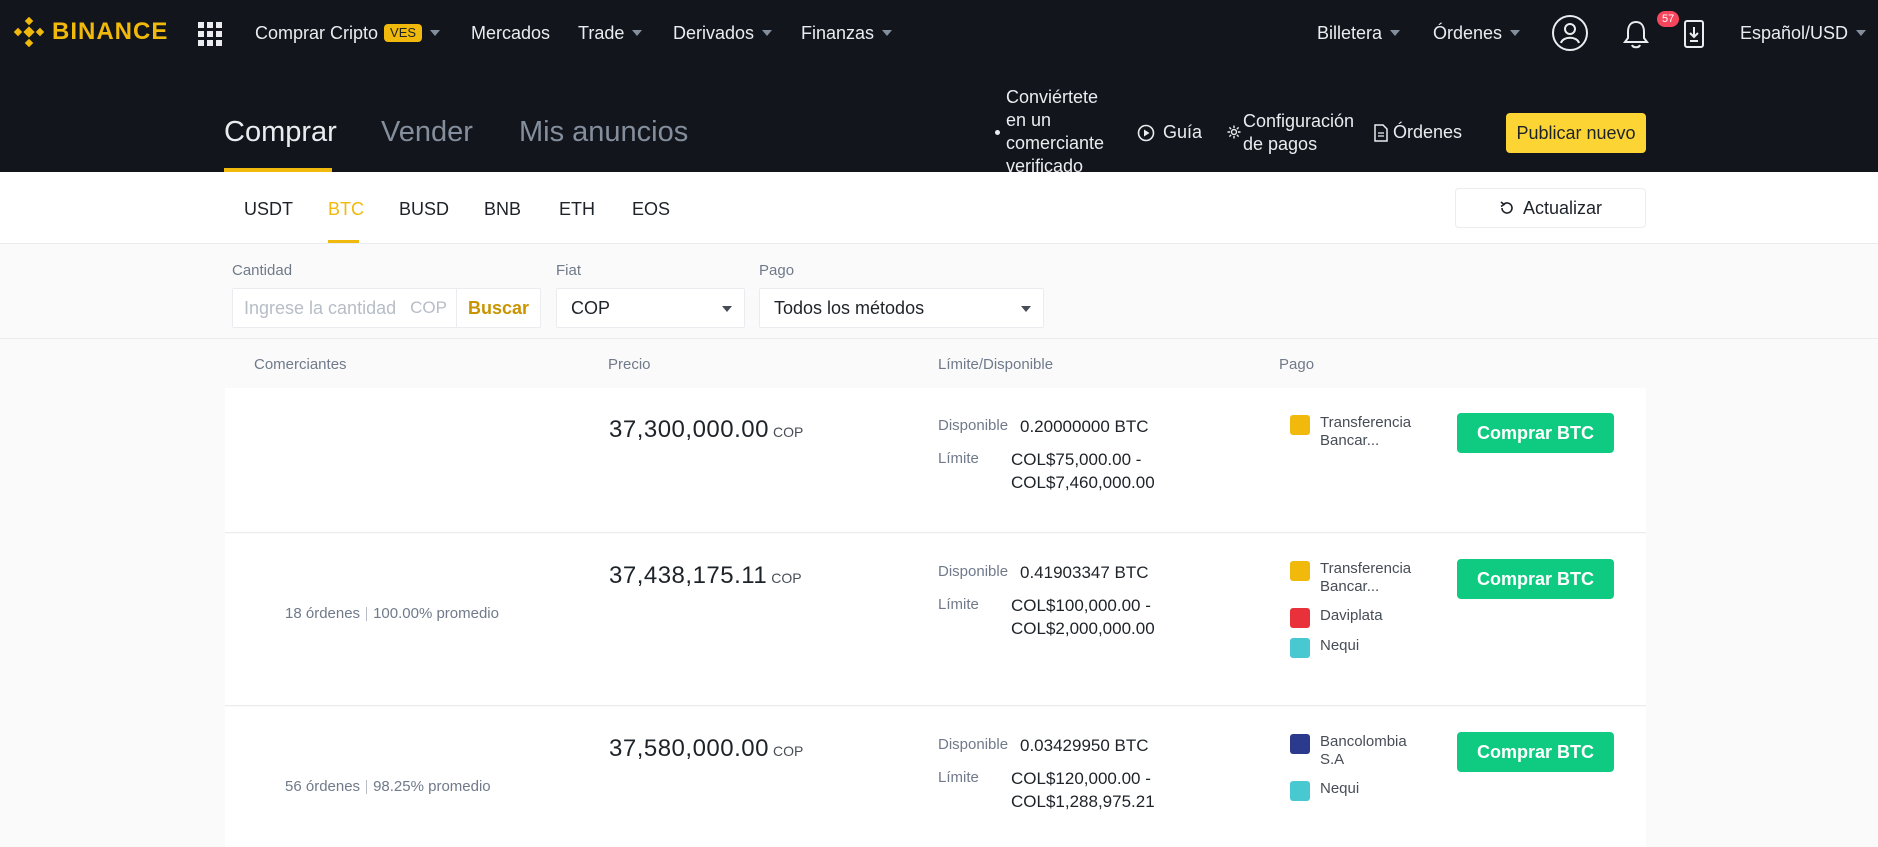  Describe the element at coordinates (268, 209) in the screenshot. I see `tab-coin-usdt: USDT` at that location.